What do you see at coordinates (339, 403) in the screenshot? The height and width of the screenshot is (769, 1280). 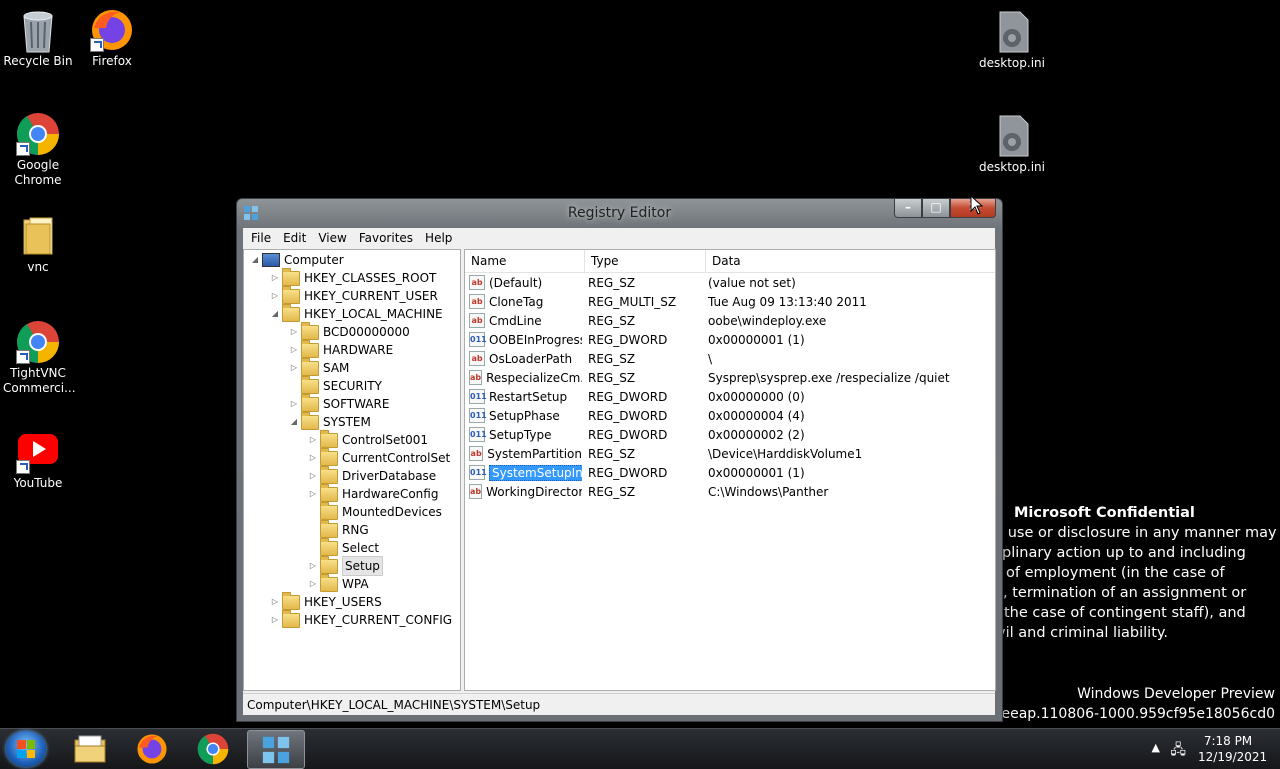 I see `tree-node-software: ▷ SOFTWARE` at bounding box center [339, 403].